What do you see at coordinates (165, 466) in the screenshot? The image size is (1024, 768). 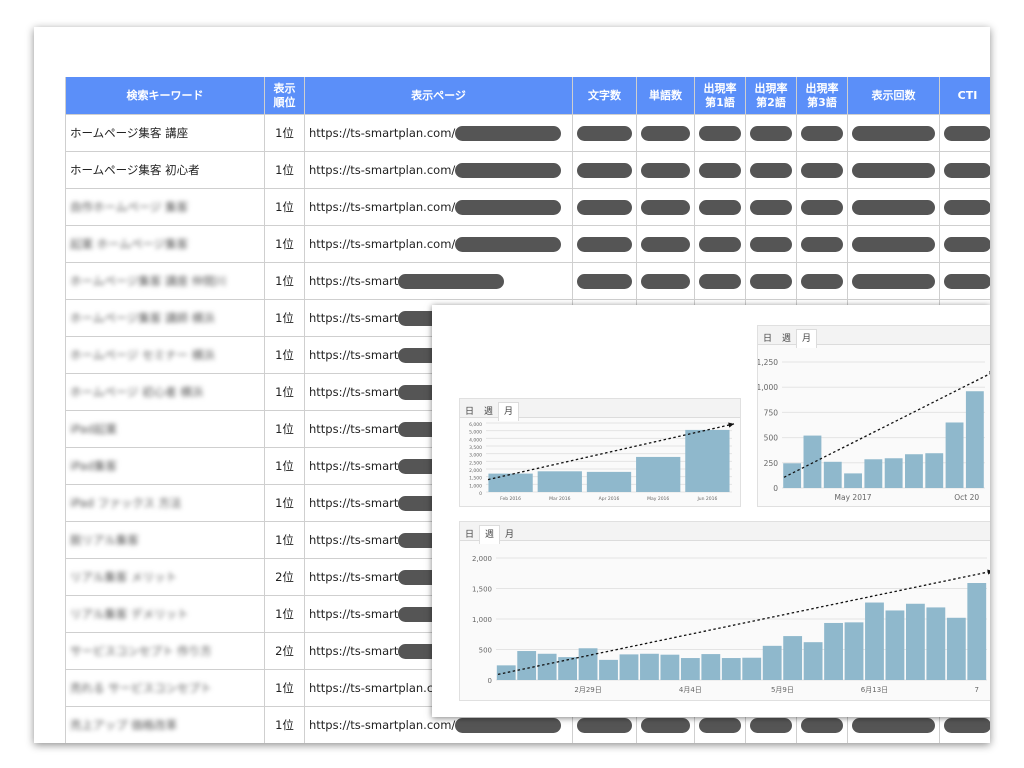 I see `keyword-cell: iPad集客` at bounding box center [165, 466].